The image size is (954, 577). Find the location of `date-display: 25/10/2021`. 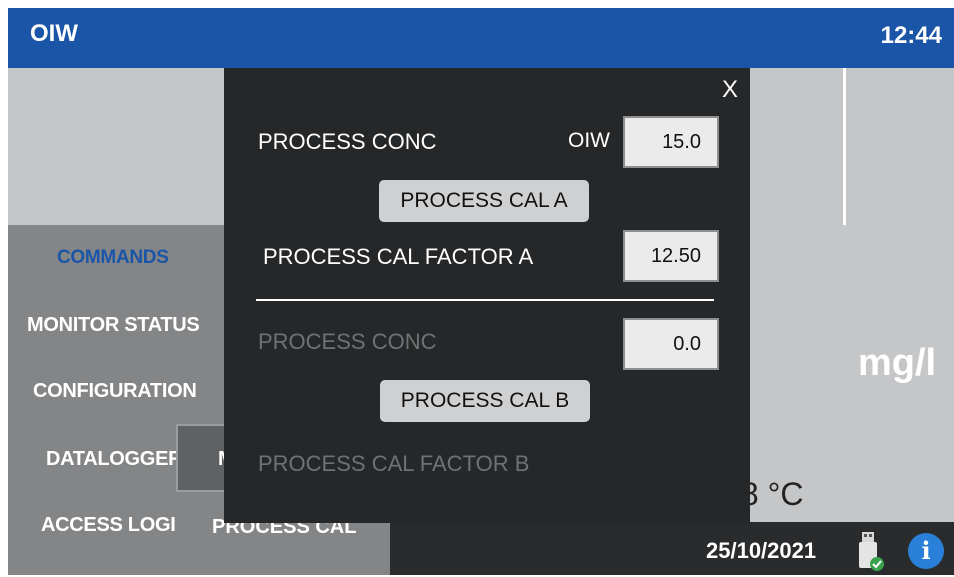

date-display: 25/10/2021 is located at coordinates (761, 550).